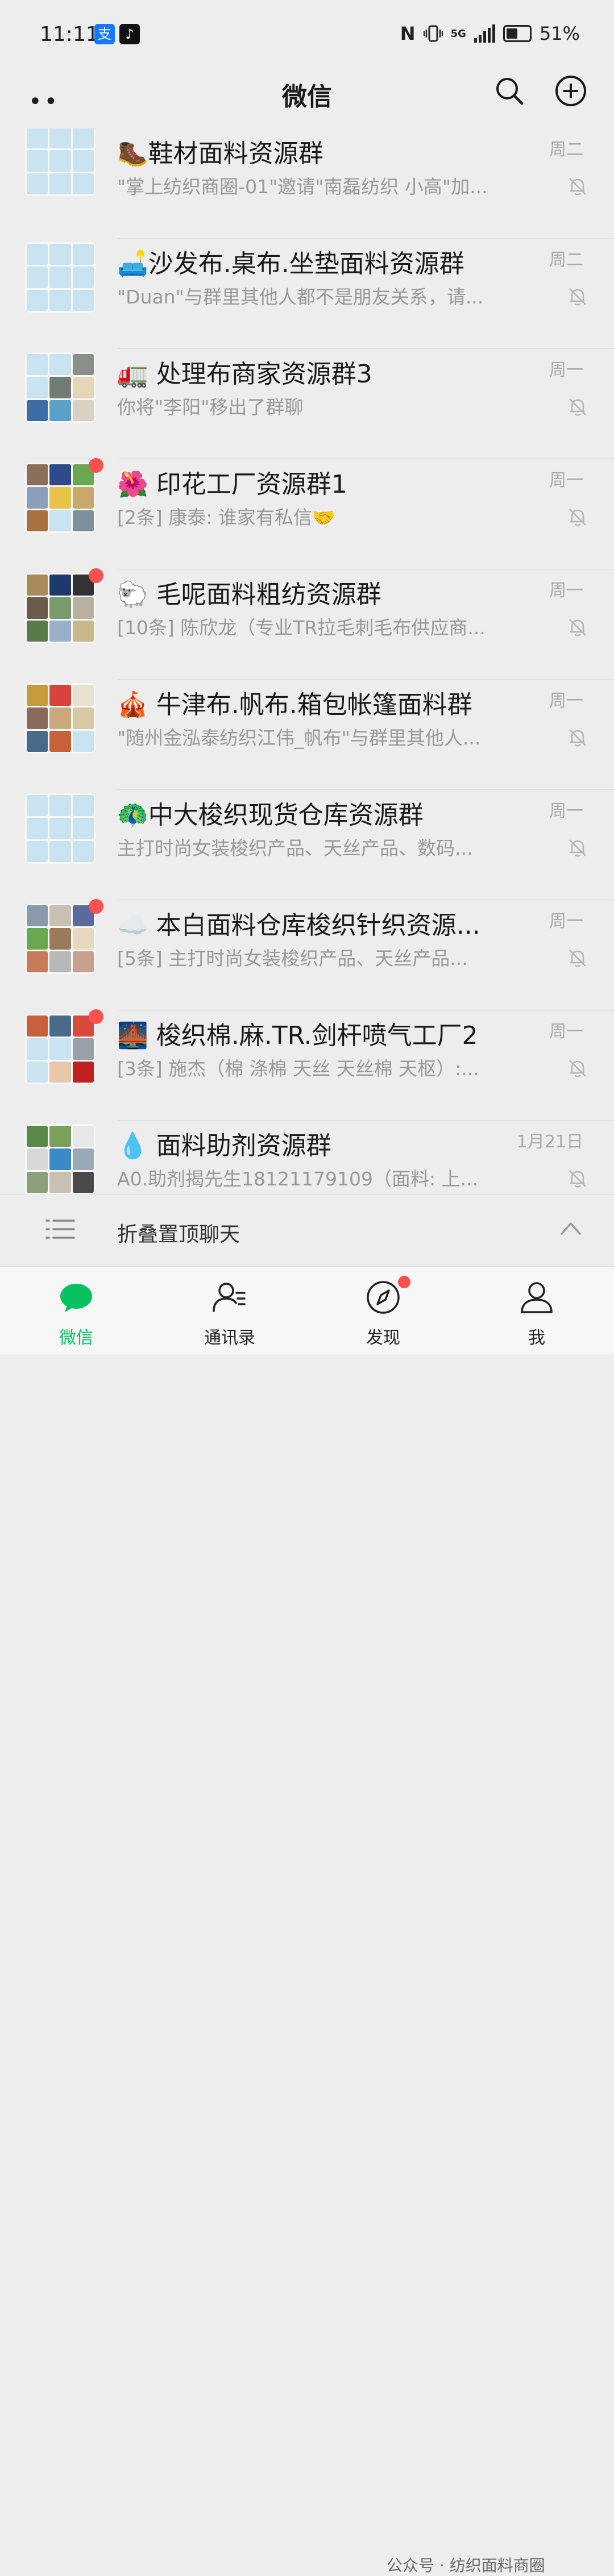 This screenshot has width=614, height=2576. What do you see at coordinates (383, 1310) in the screenshot?
I see `tab-discover: 发现` at bounding box center [383, 1310].